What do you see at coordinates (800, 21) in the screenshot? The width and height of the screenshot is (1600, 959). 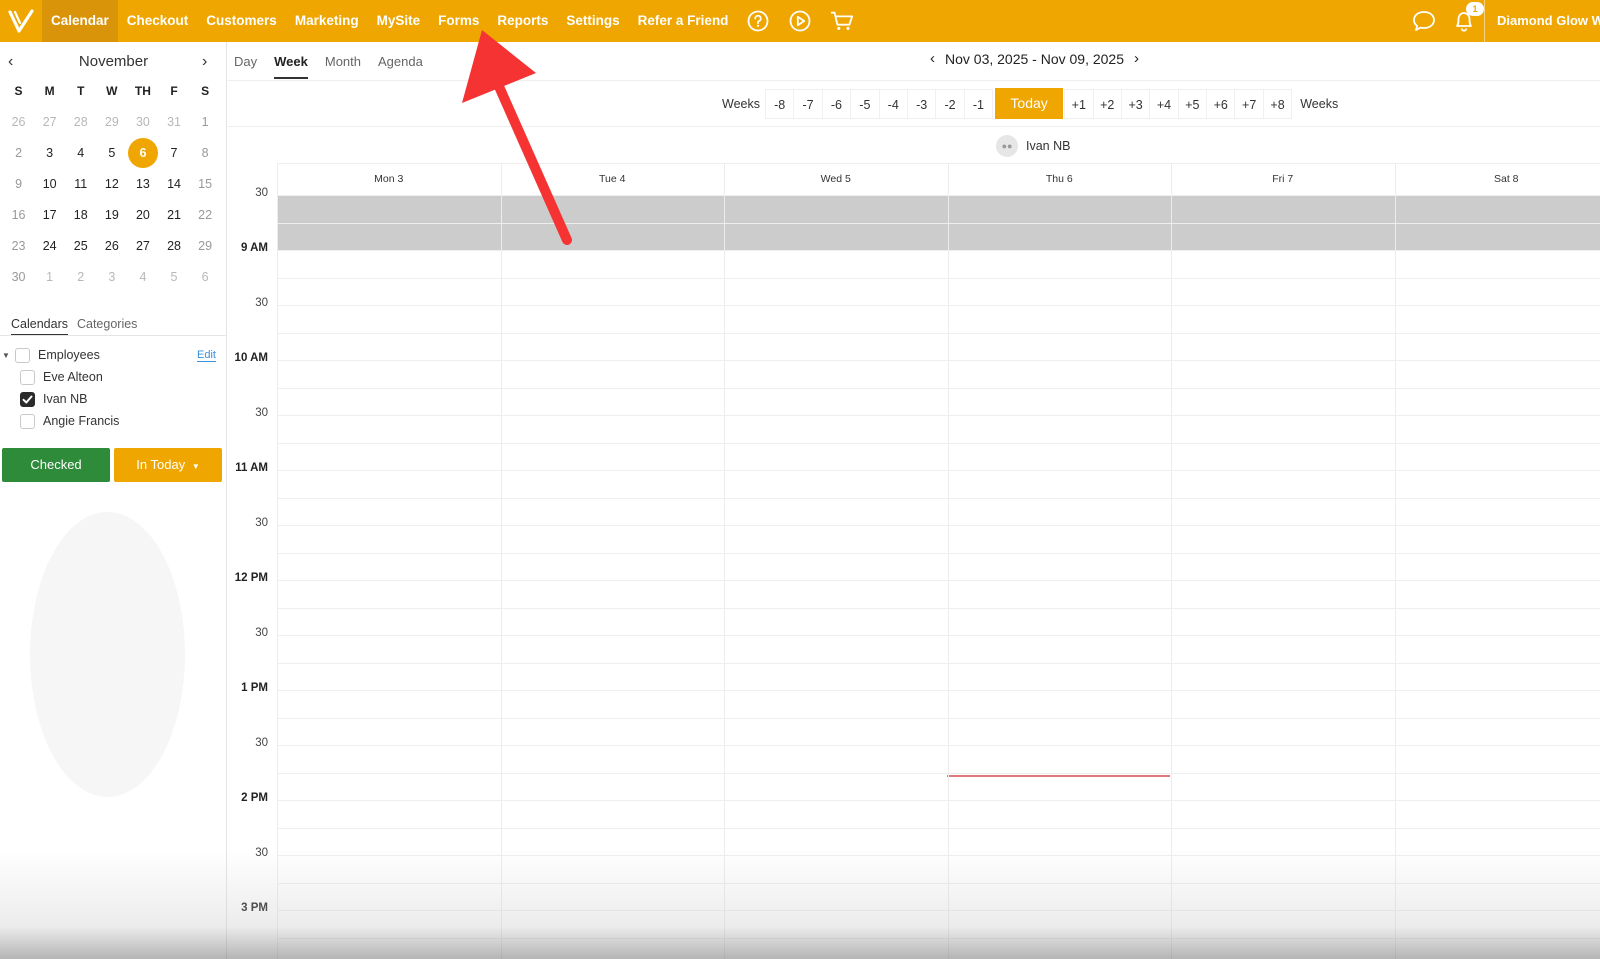 I see `play-video-icon` at bounding box center [800, 21].